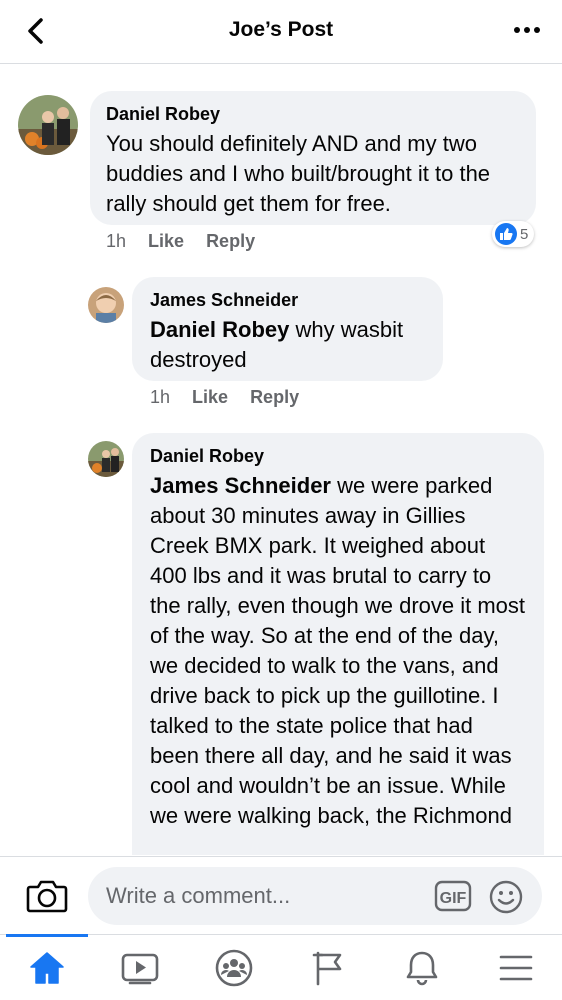  Describe the element at coordinates (266, 896) in the screenshot. I see `comment-input` at that location.